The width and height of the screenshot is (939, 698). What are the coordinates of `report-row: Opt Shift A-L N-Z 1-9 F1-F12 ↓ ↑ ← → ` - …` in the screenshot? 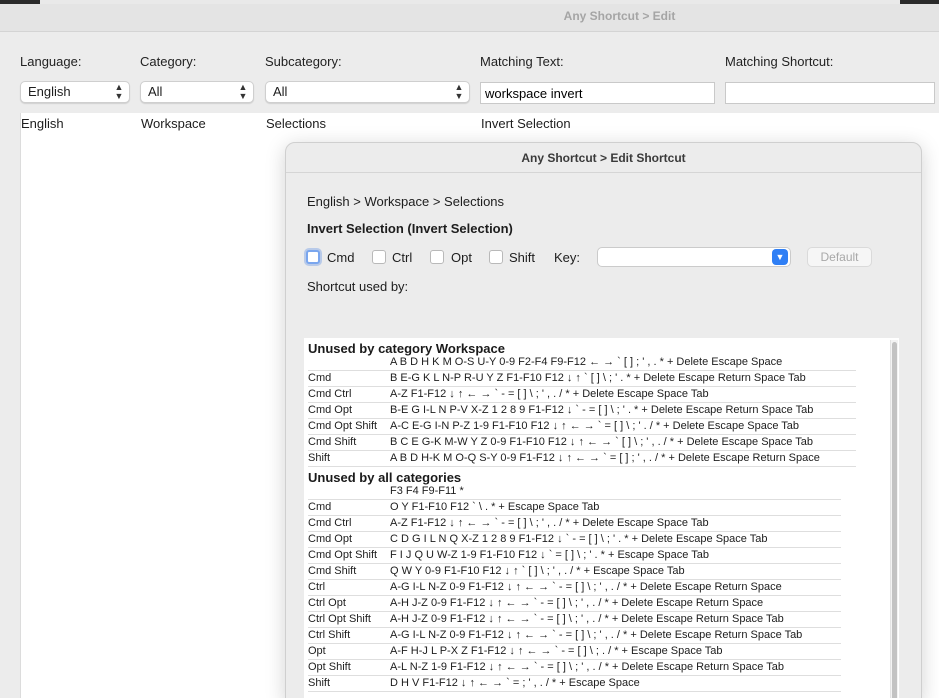 It's located at (574, 668).